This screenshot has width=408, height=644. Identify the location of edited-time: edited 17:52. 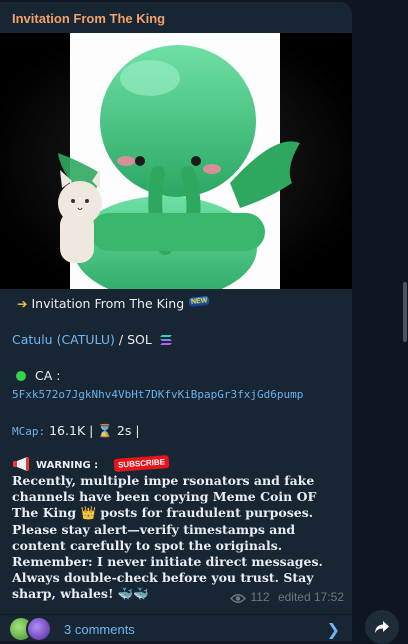
(310, 597).